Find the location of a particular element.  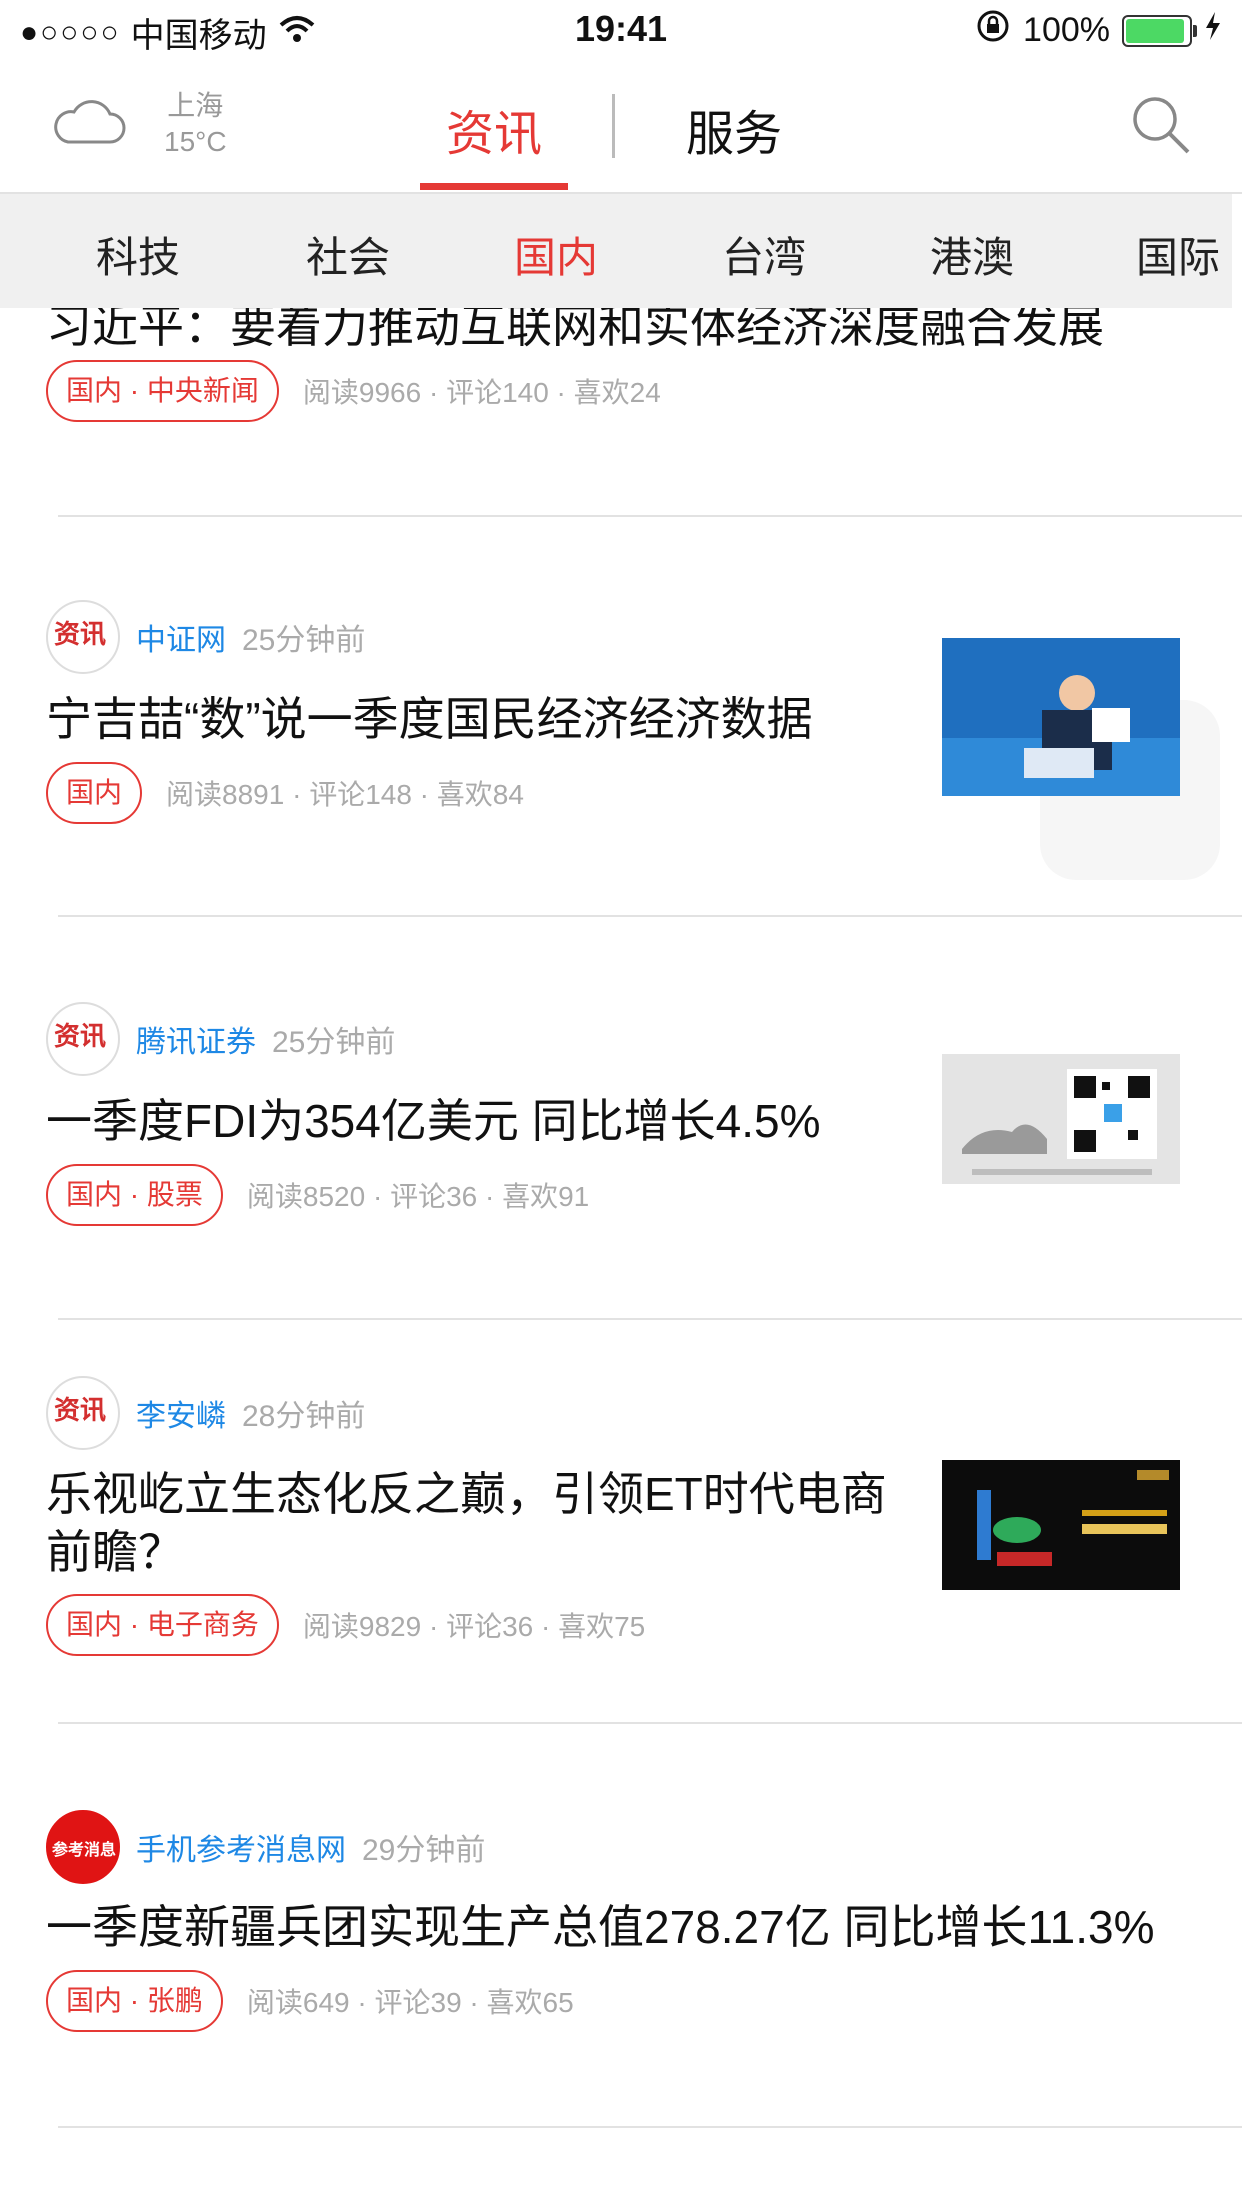

category-international: 国际 is located at coordinates (1178, 254).